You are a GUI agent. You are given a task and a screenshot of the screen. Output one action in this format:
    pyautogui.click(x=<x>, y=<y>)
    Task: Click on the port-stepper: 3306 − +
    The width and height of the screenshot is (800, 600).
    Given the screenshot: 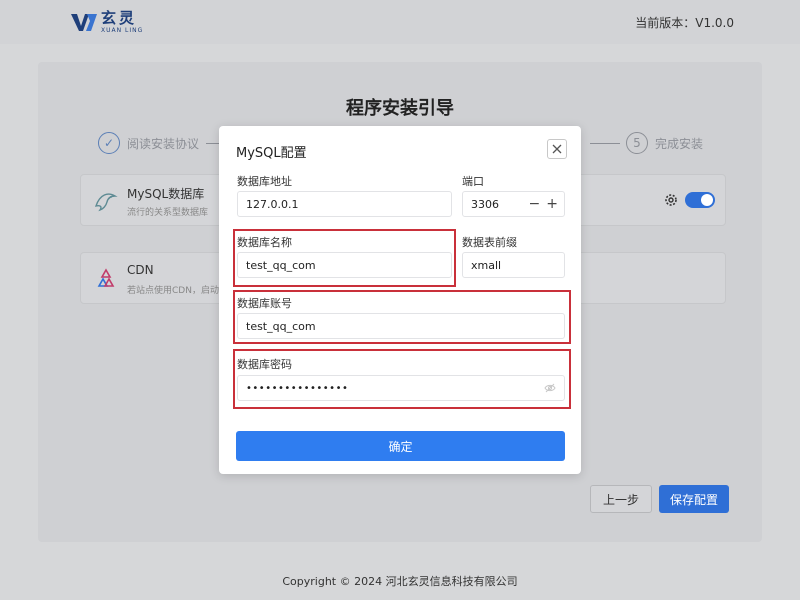 What is the action you would take?
    pyautogui.click(x=513, y=204)
    